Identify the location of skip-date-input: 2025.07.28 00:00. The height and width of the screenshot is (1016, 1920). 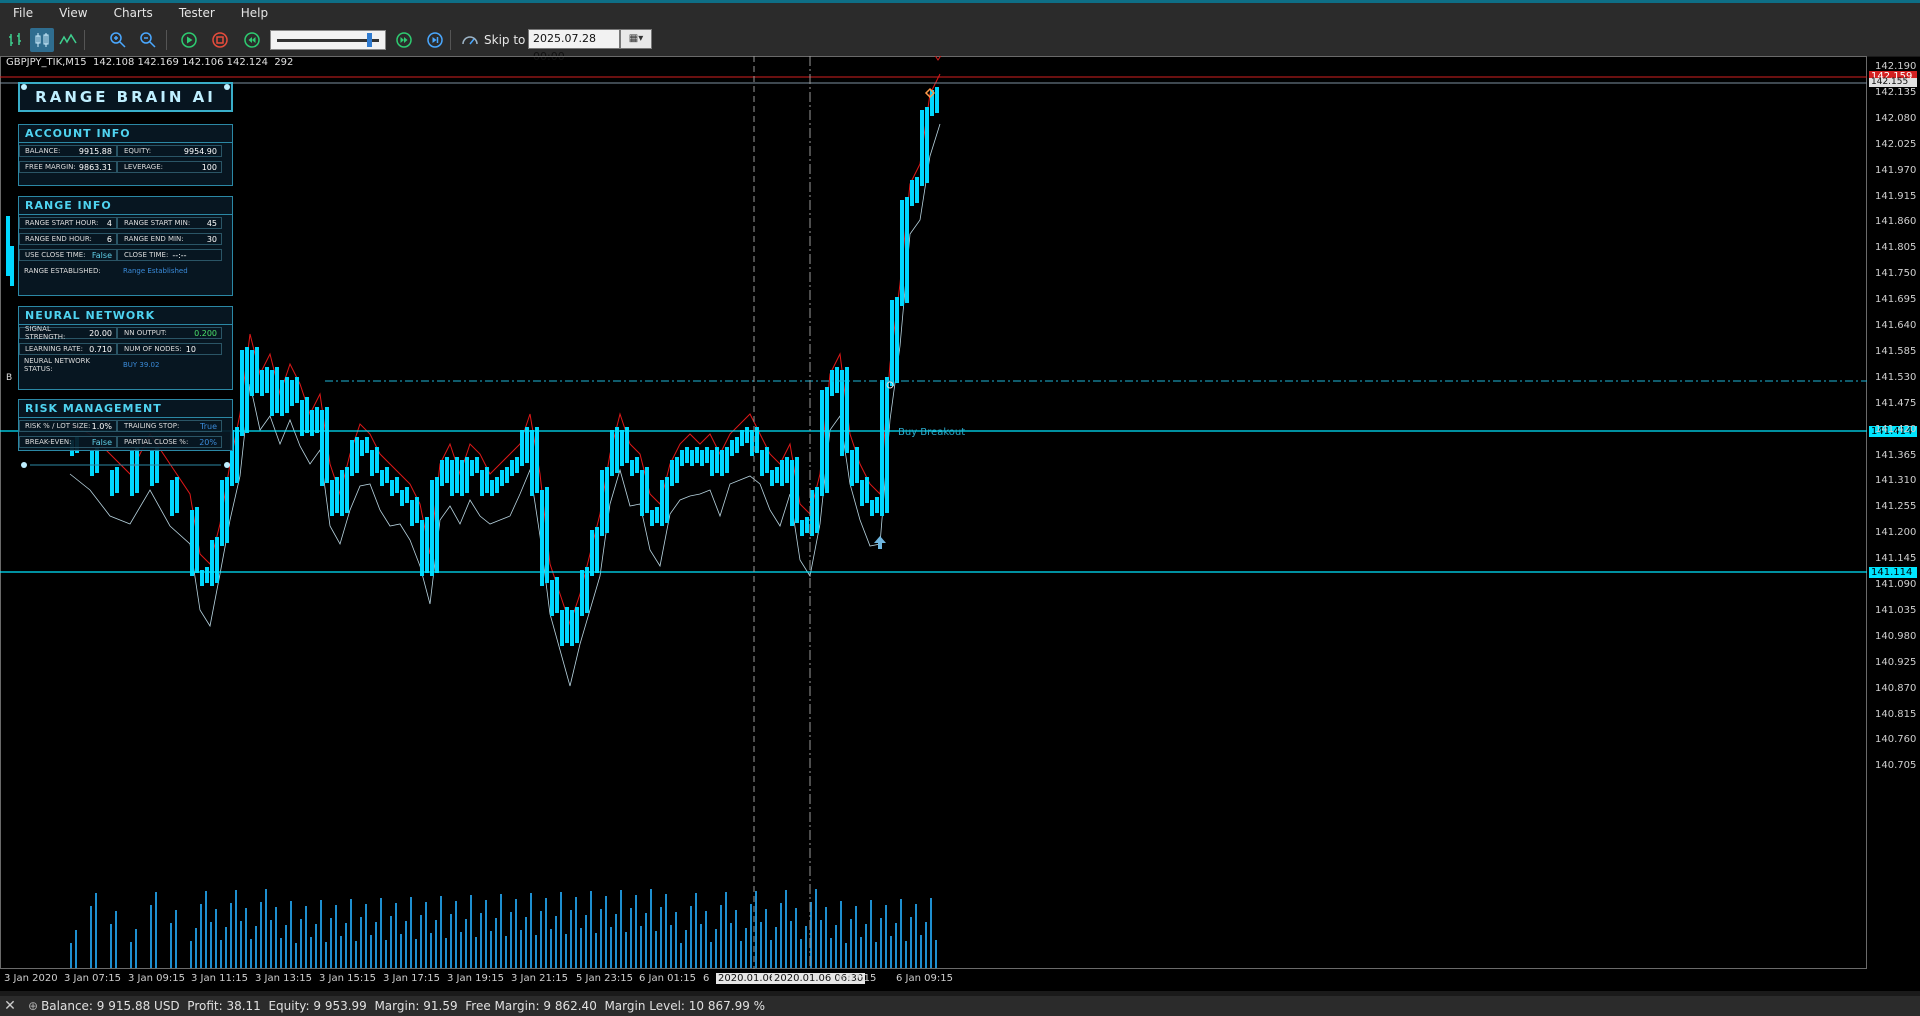
(574, 46).